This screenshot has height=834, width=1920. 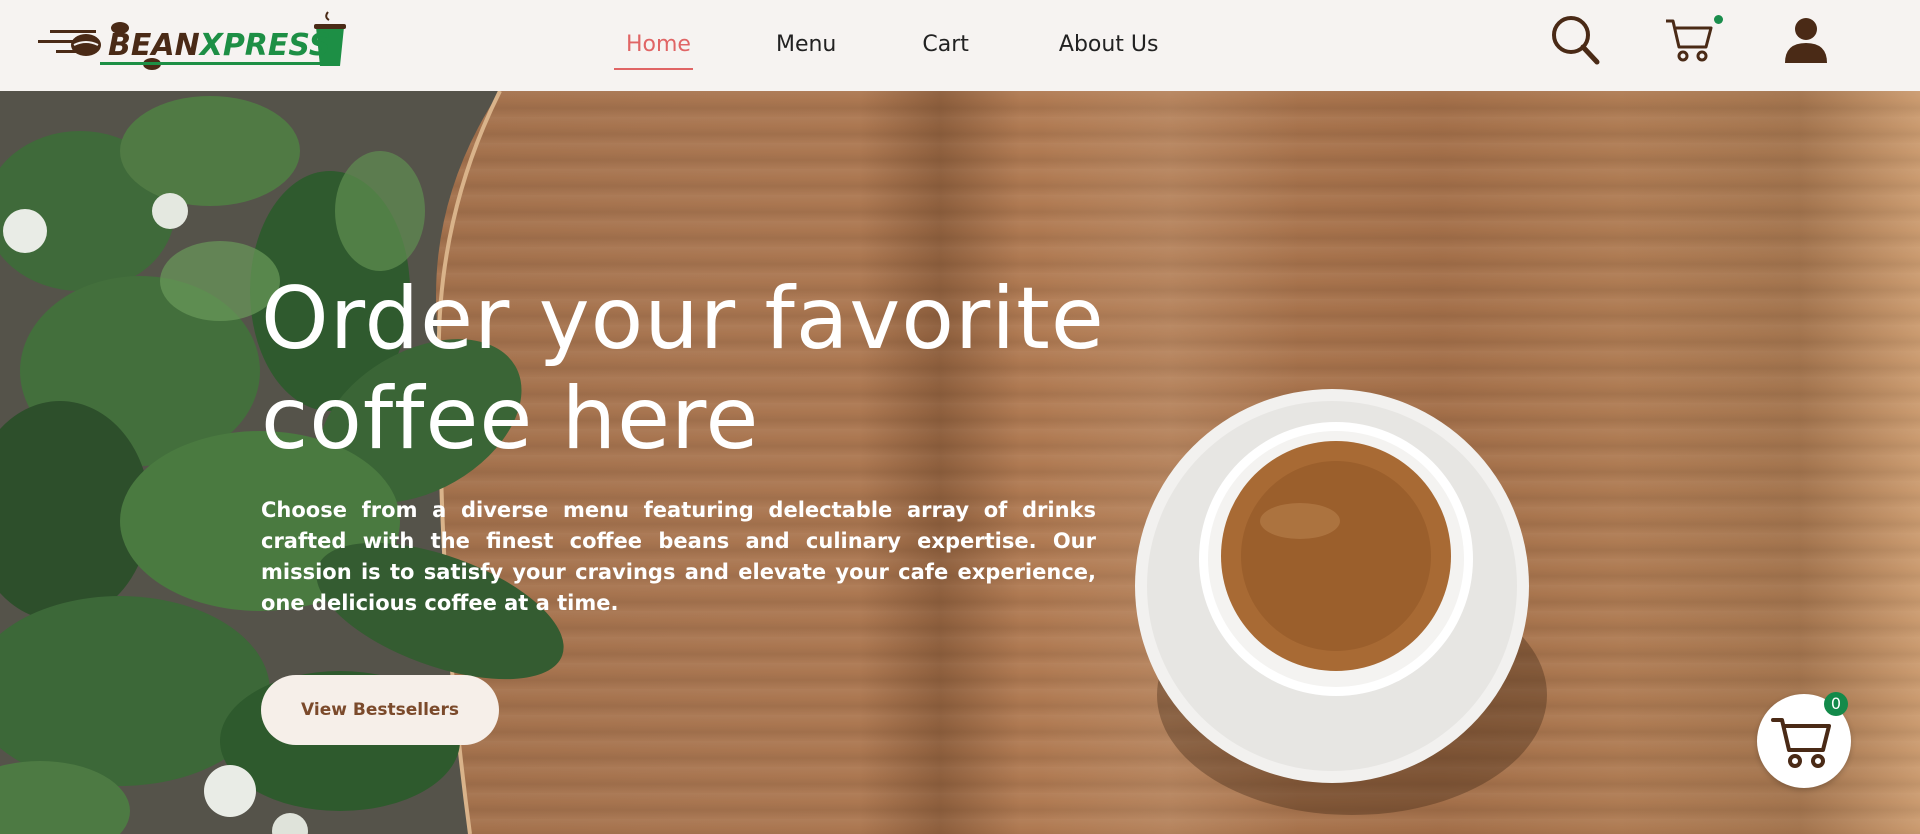 What do you see at coordinates (945, 49) in the screenshot?
I see `nav-cart: Cart` at bounding box center [945, 49].